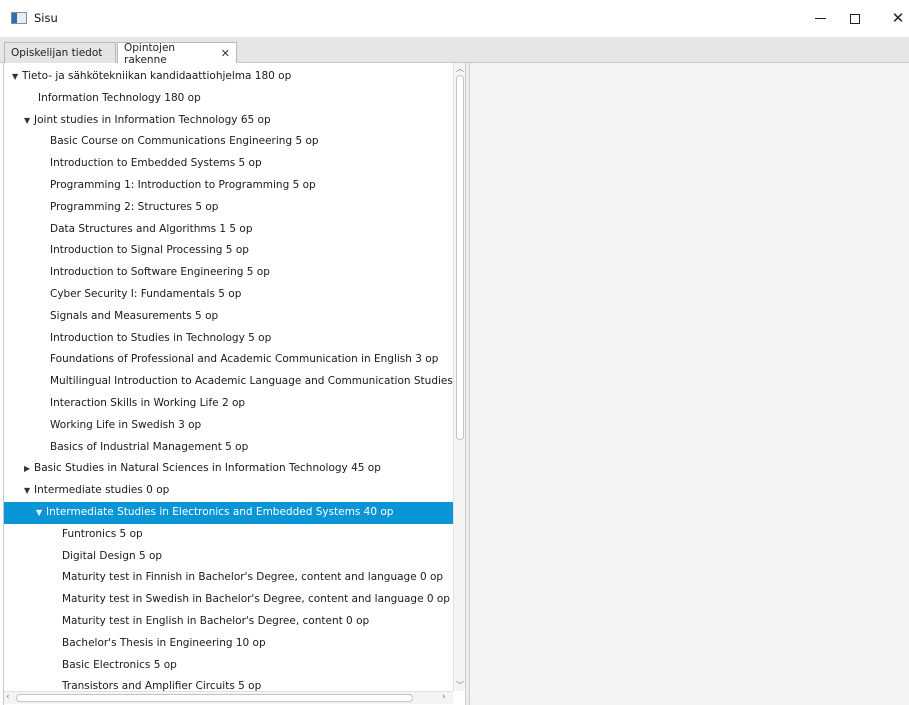 This screenshot has width=909, height=705. What do you see at coordinates (444, 697) in the screenshot?
I see `scroll-right-icon: ›` at bounding box center [444, 697].